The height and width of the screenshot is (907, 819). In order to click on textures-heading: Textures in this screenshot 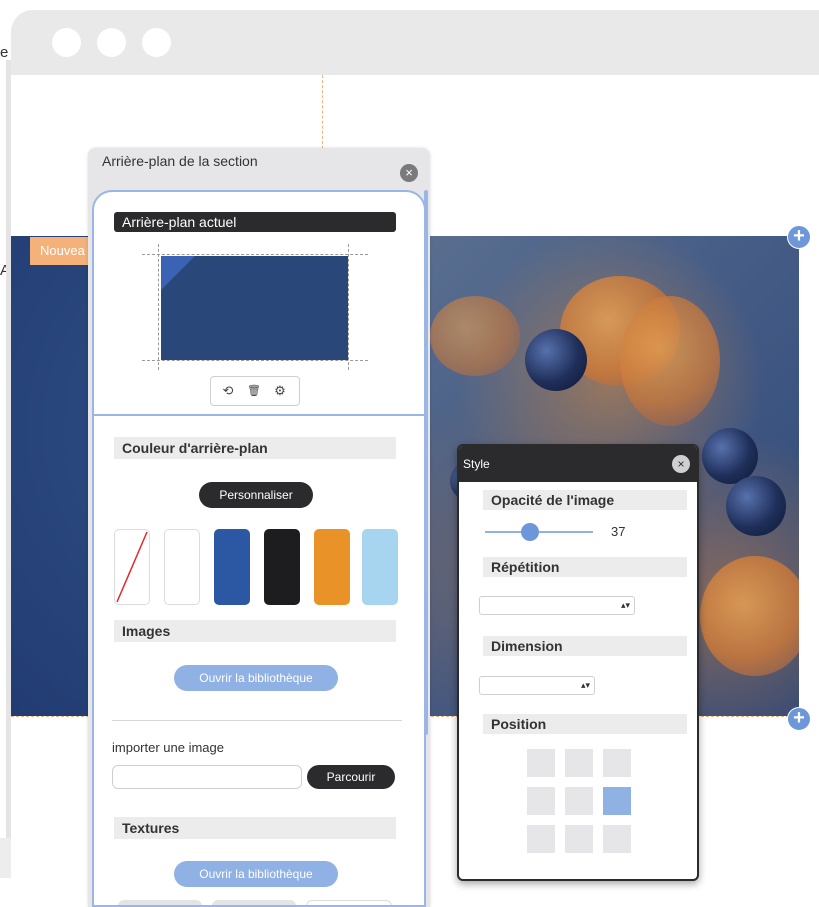, I will do `click(255, 828)`.